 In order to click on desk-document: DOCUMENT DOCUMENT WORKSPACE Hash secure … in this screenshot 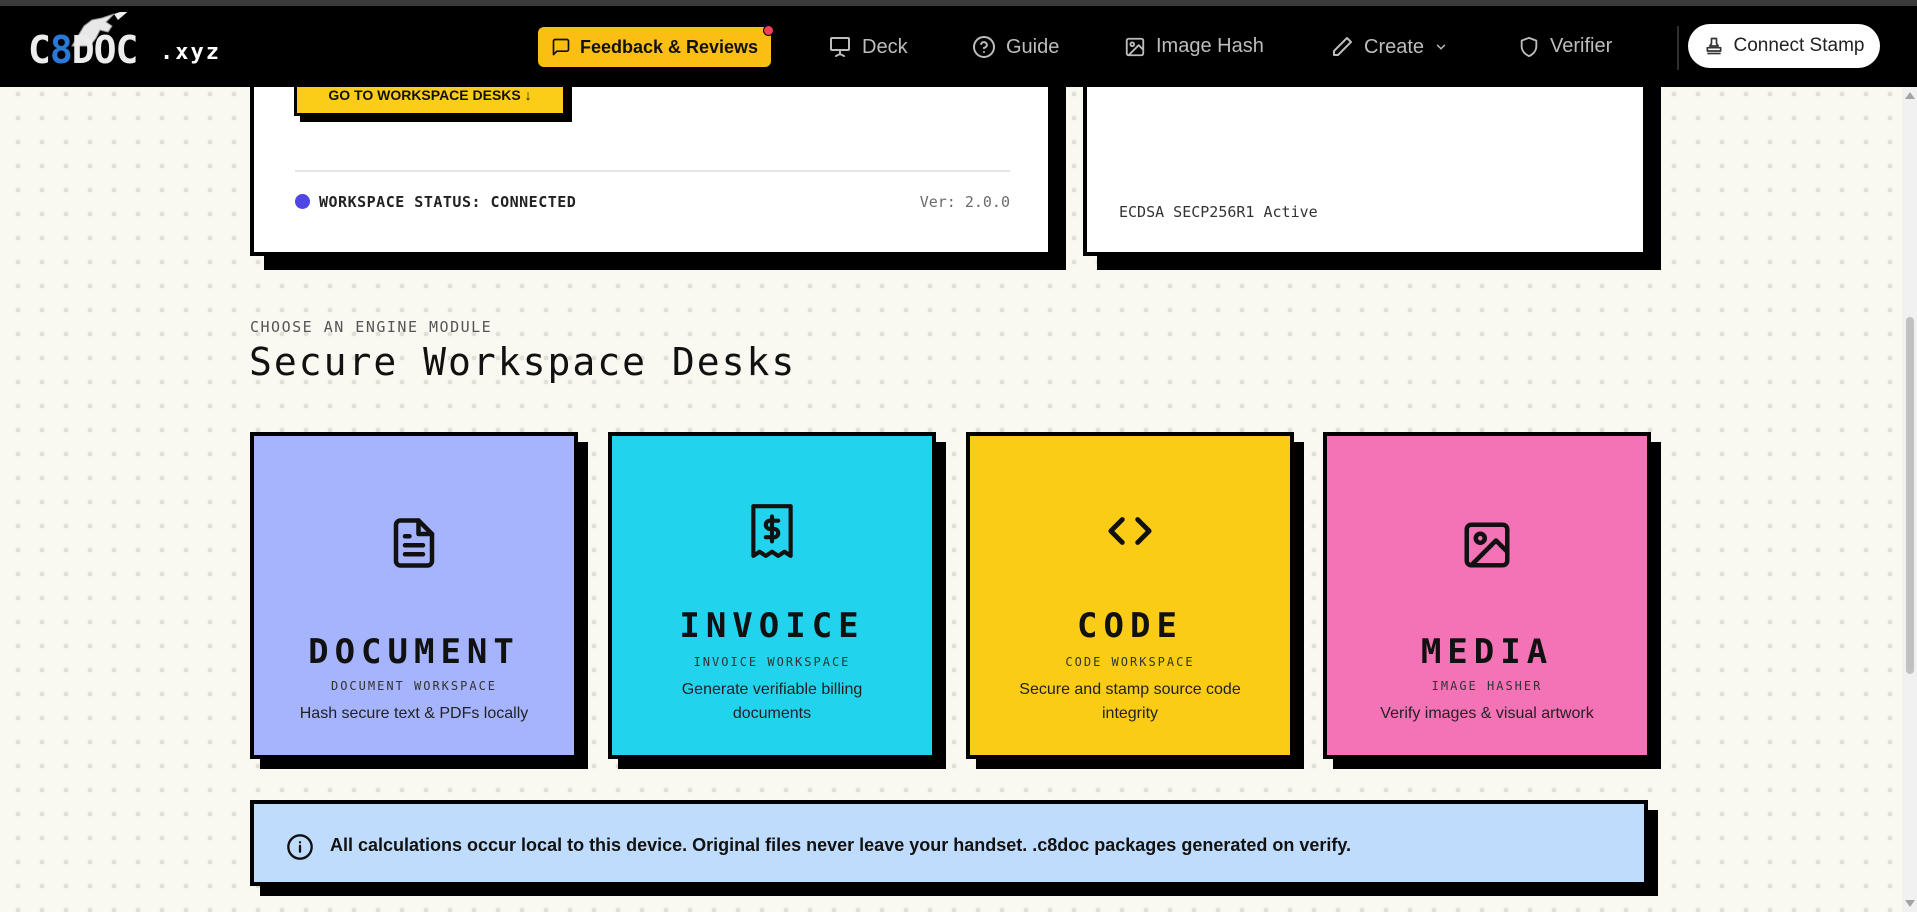, I will do `click(414, 595)`.